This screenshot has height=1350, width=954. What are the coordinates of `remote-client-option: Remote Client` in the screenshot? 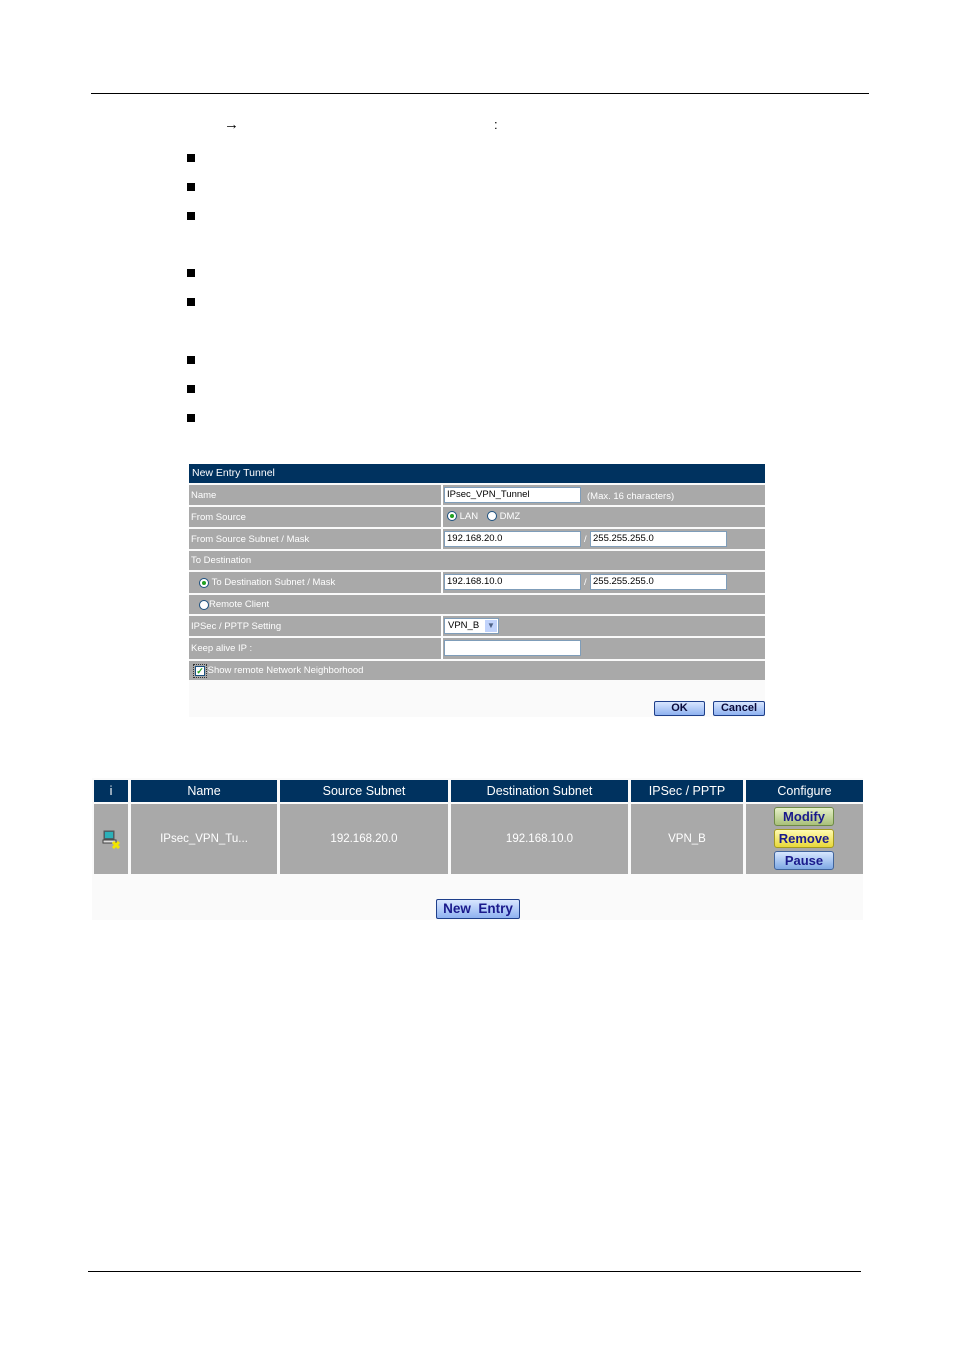 It's located at (234, 604).